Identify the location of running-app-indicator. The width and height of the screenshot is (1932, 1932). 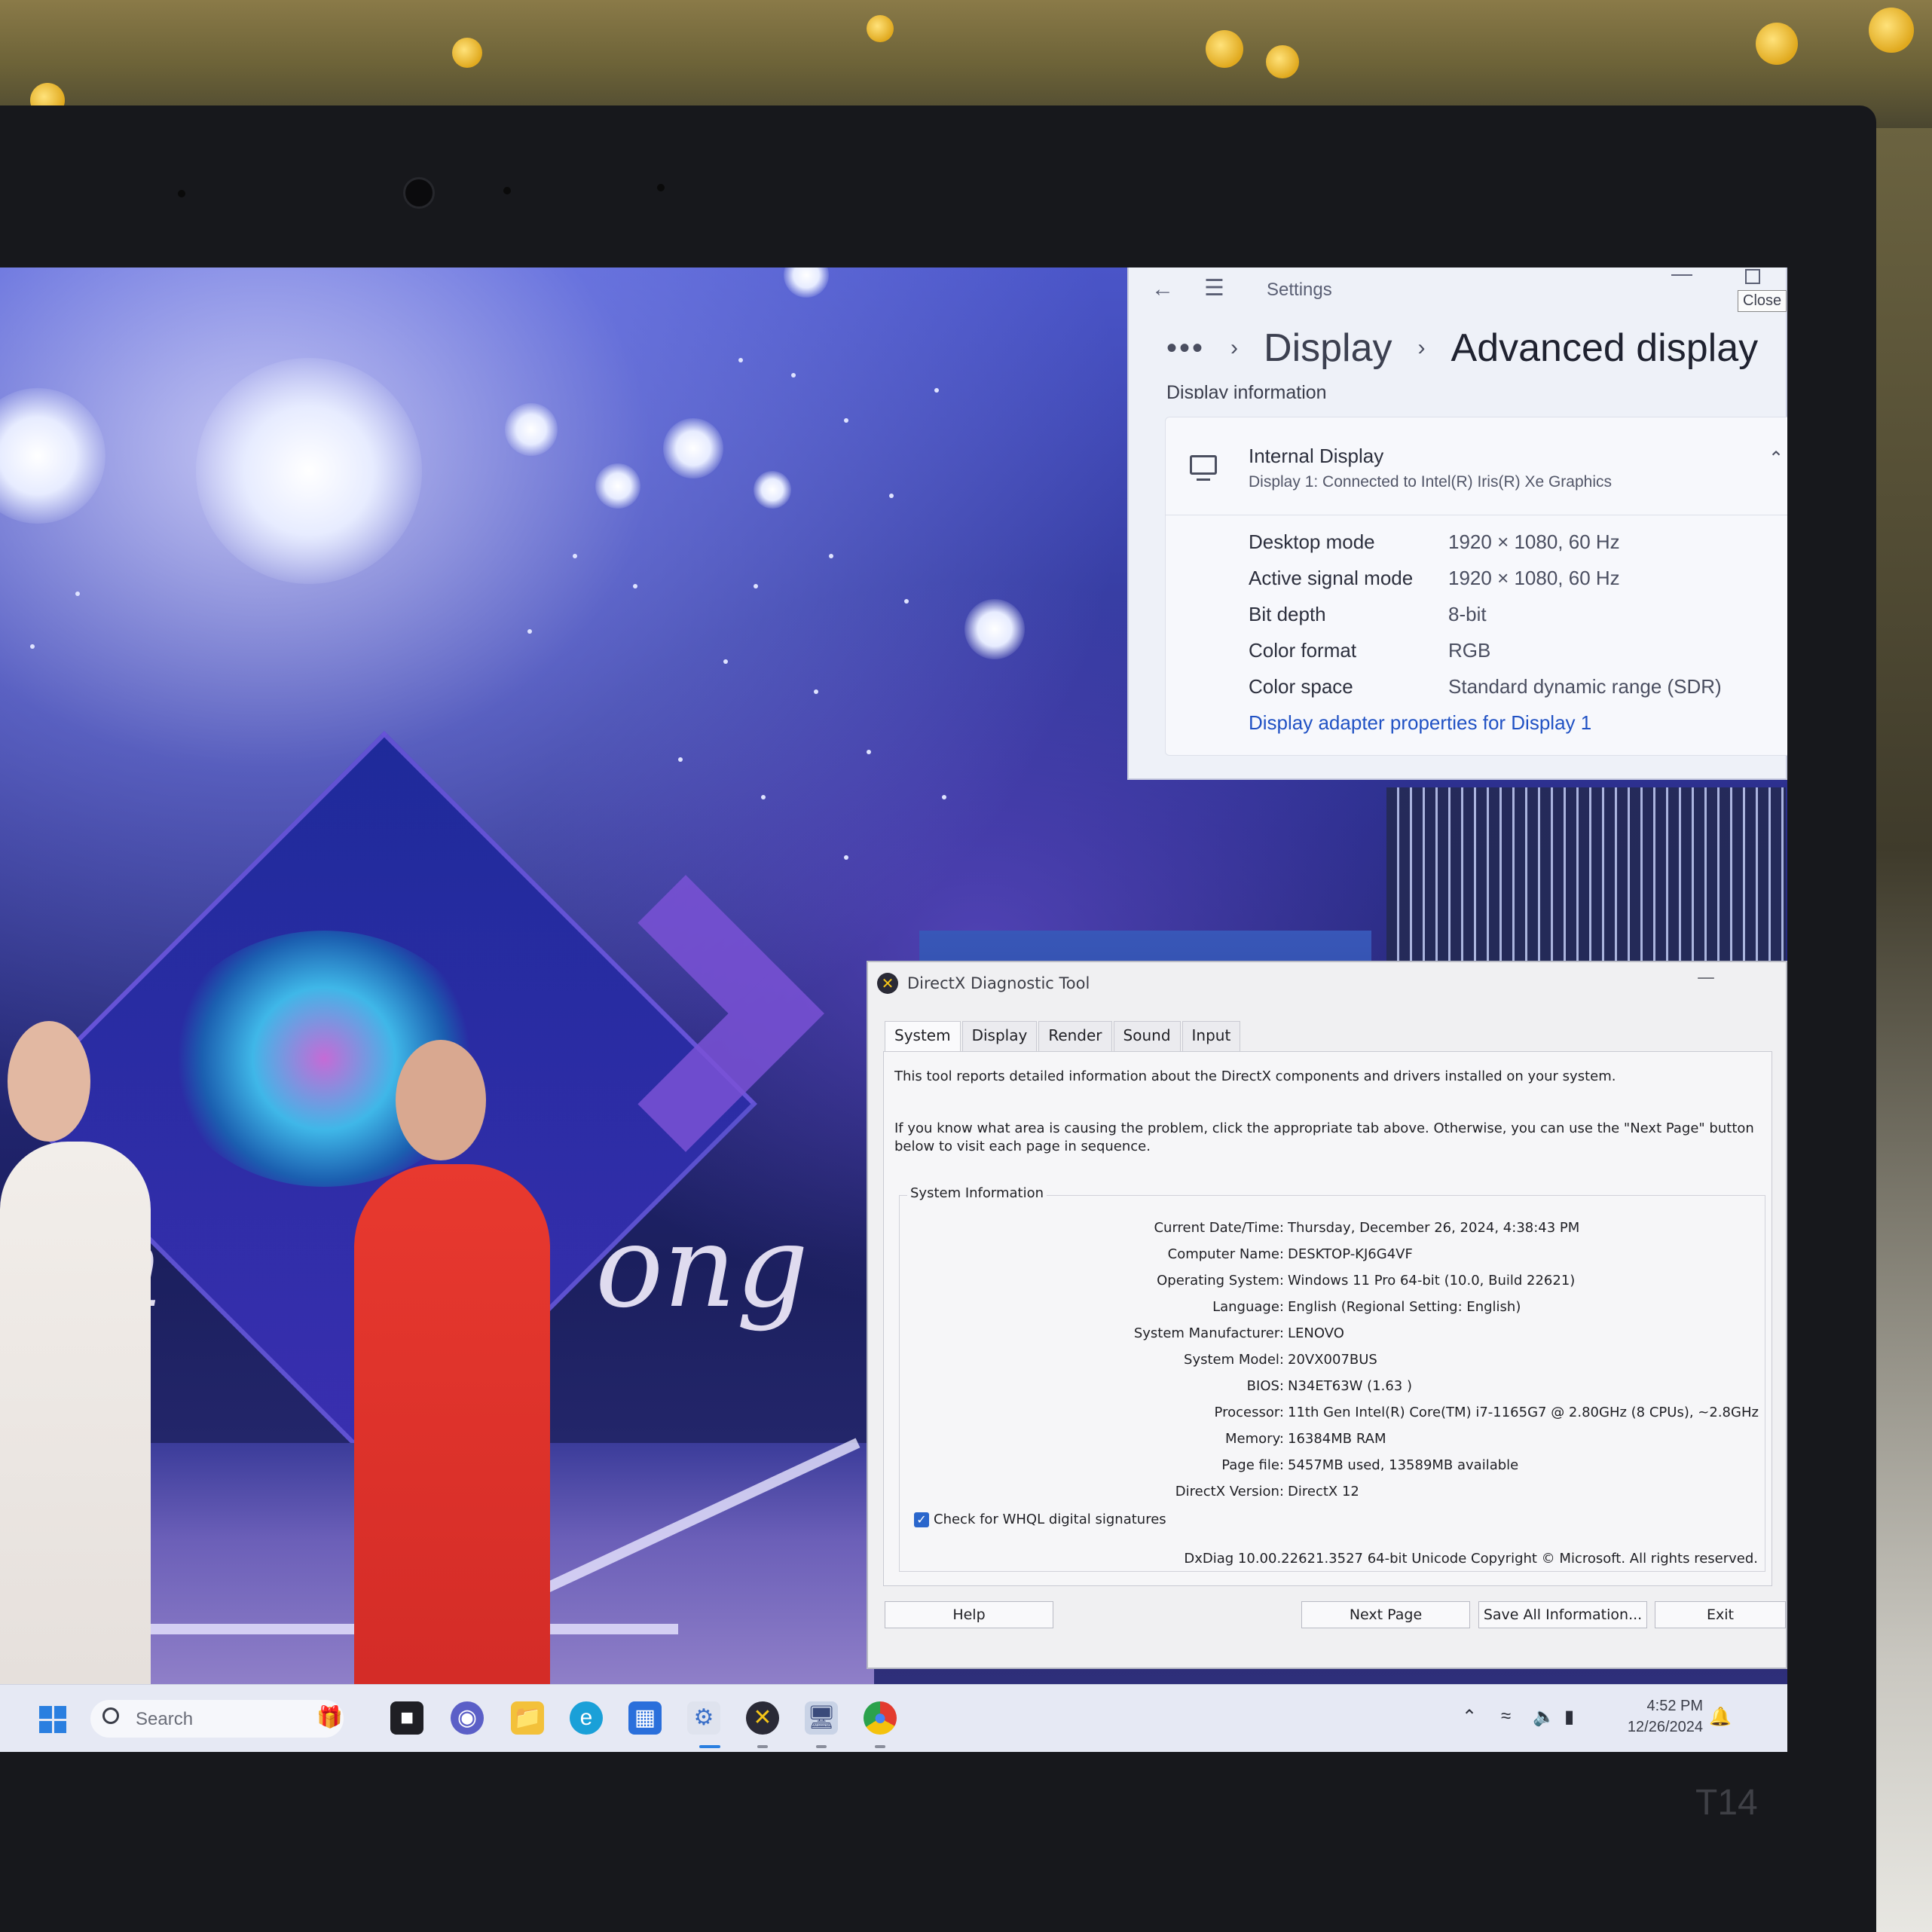
(763, 1746).